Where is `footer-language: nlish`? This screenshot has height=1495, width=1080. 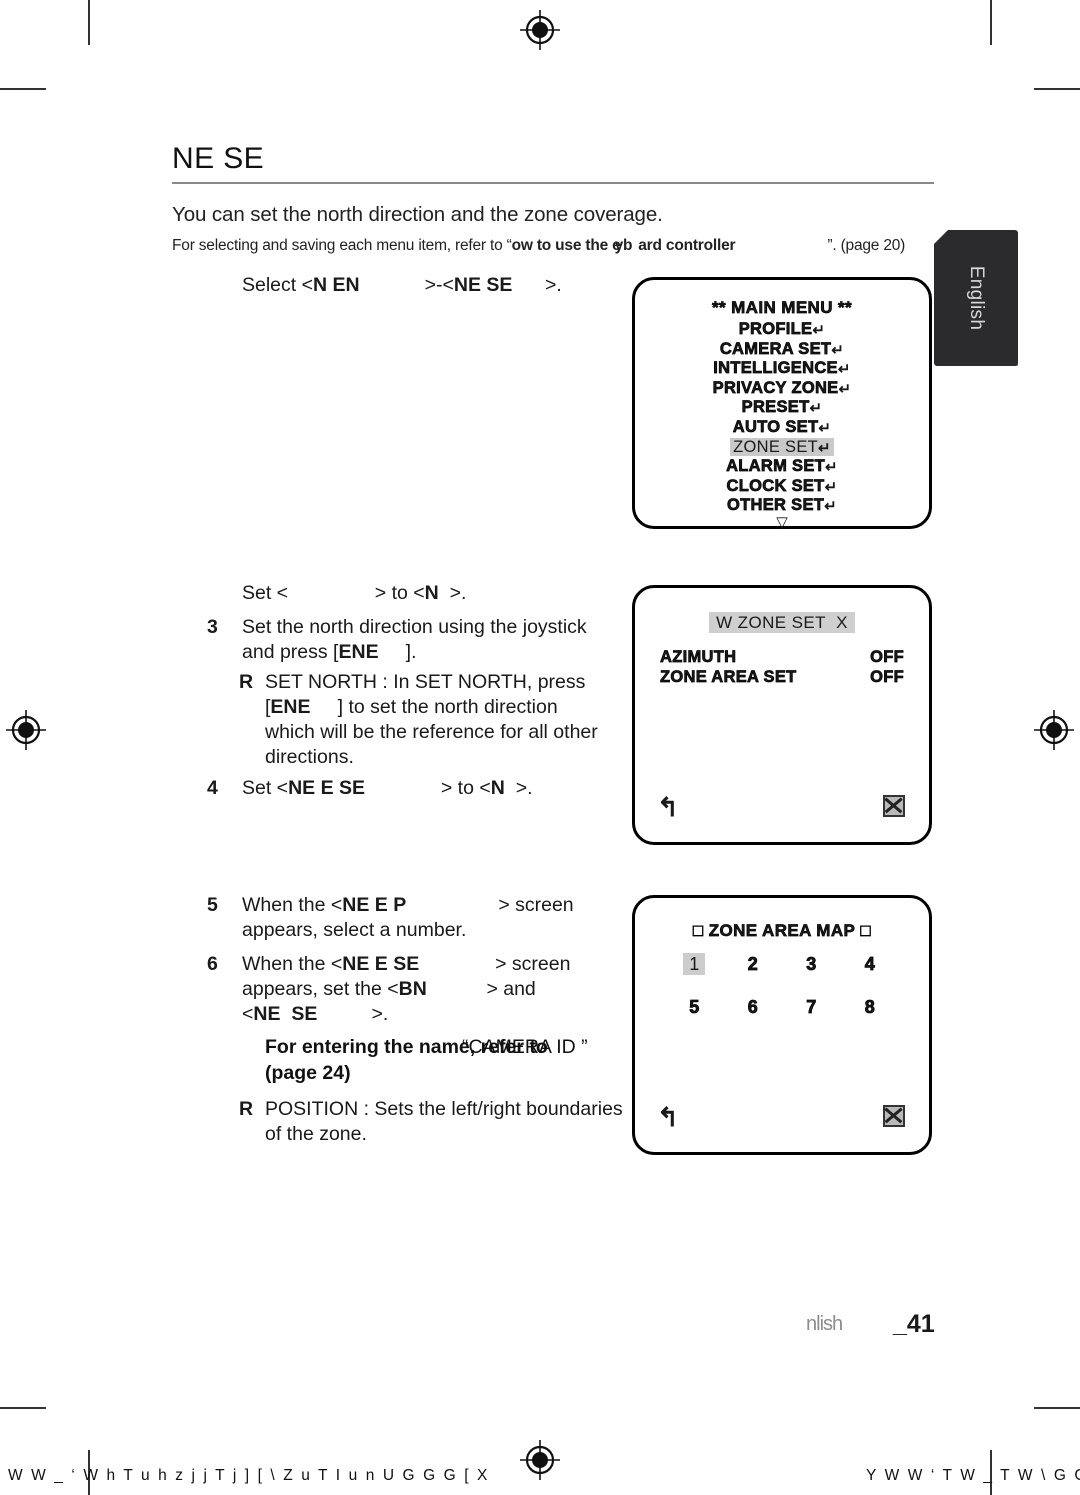 footer-language: nlish is located at coordinates (824, 1324).